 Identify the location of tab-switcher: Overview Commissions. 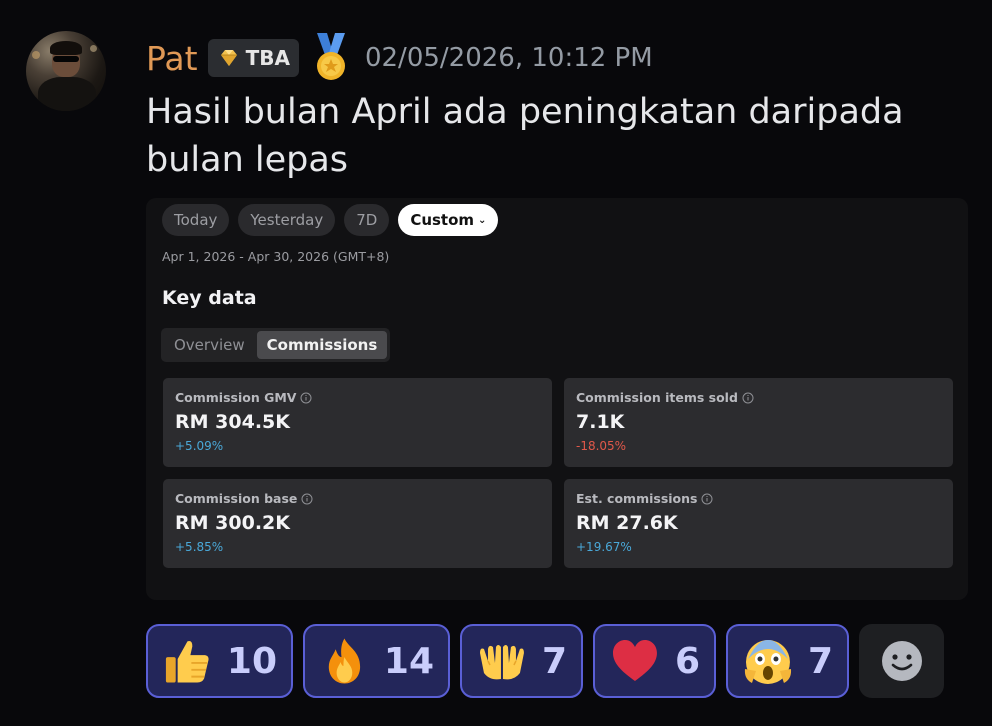
(276, 345).